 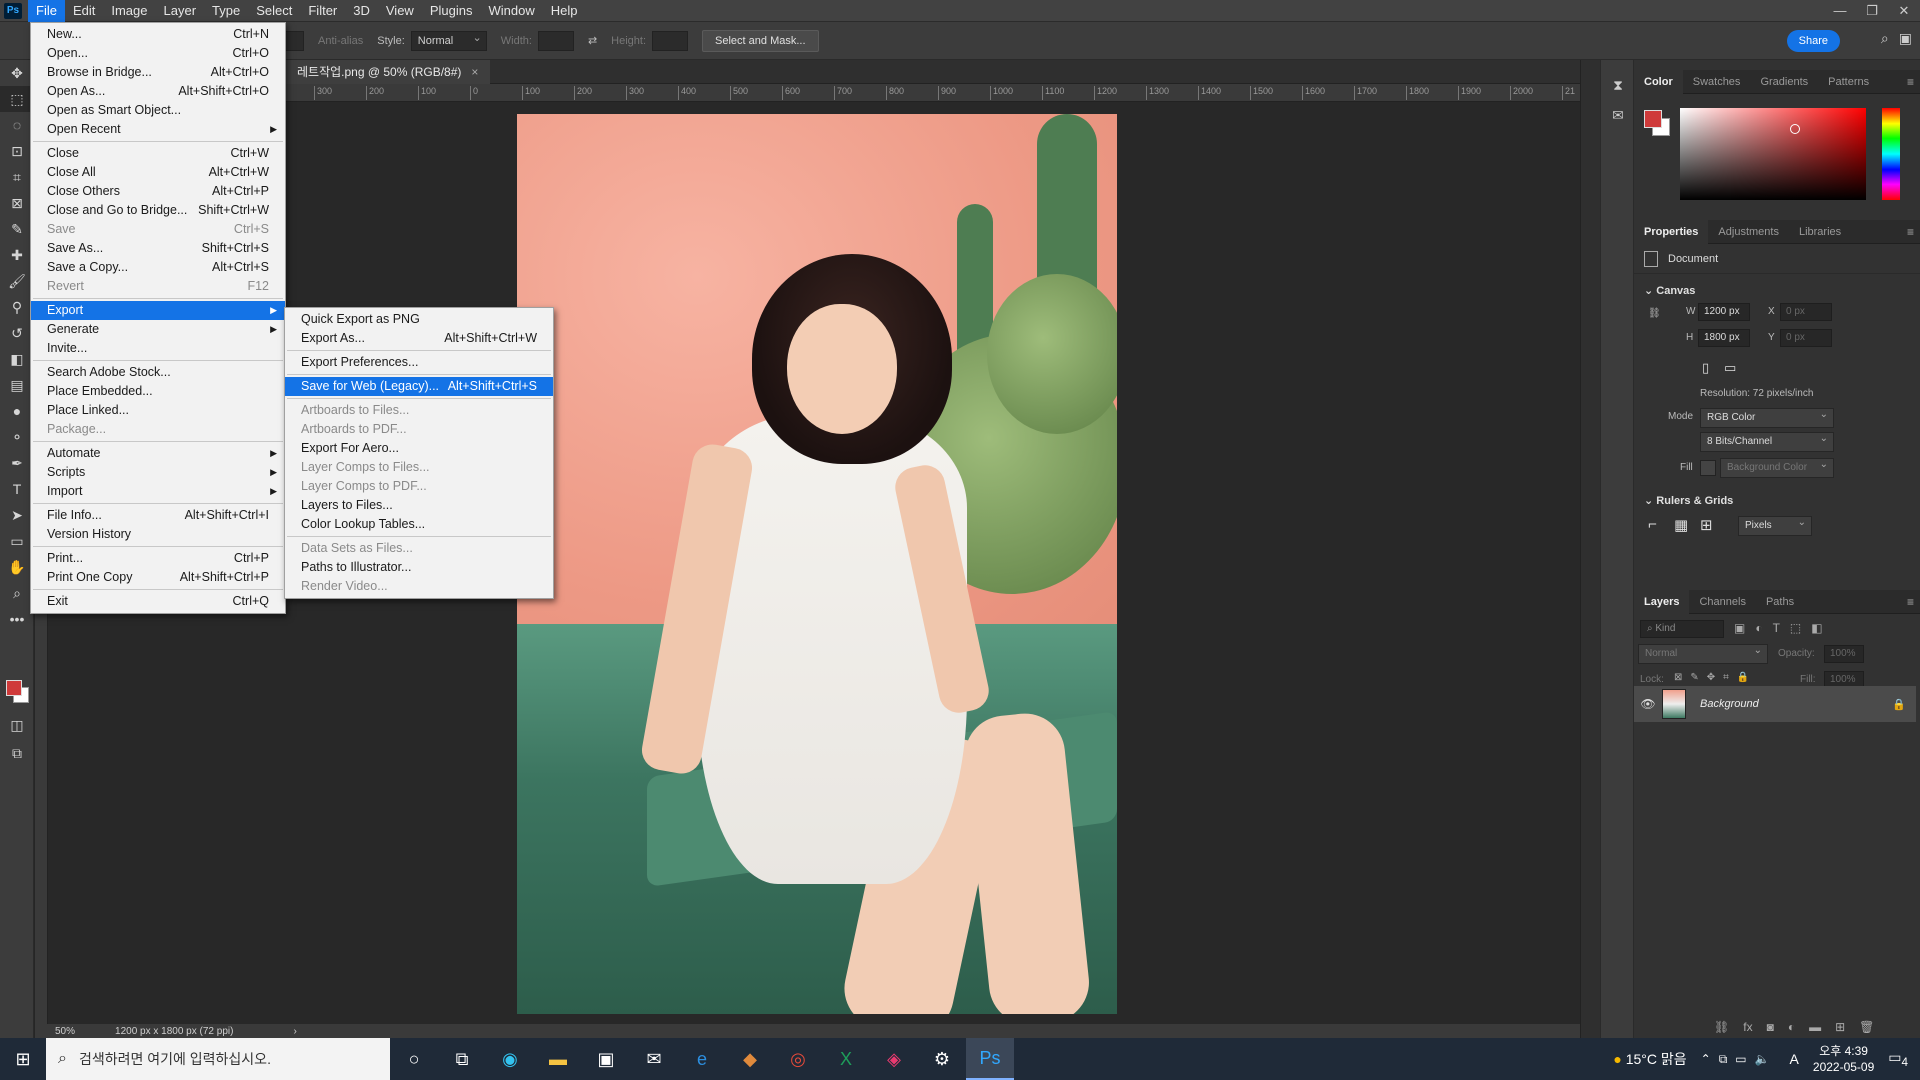 What do you see at coordinates (17, 593) in the screenshot?
I see `zoom-tool-icon: ⌕` at bounding box center [17, 593].